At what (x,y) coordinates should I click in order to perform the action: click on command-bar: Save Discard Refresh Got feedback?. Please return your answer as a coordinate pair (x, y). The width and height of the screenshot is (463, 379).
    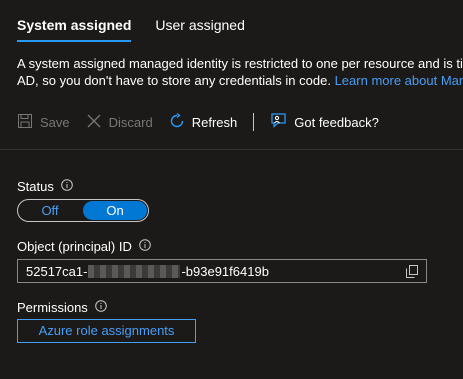
    Looking at the image, I should click on (206, 122).